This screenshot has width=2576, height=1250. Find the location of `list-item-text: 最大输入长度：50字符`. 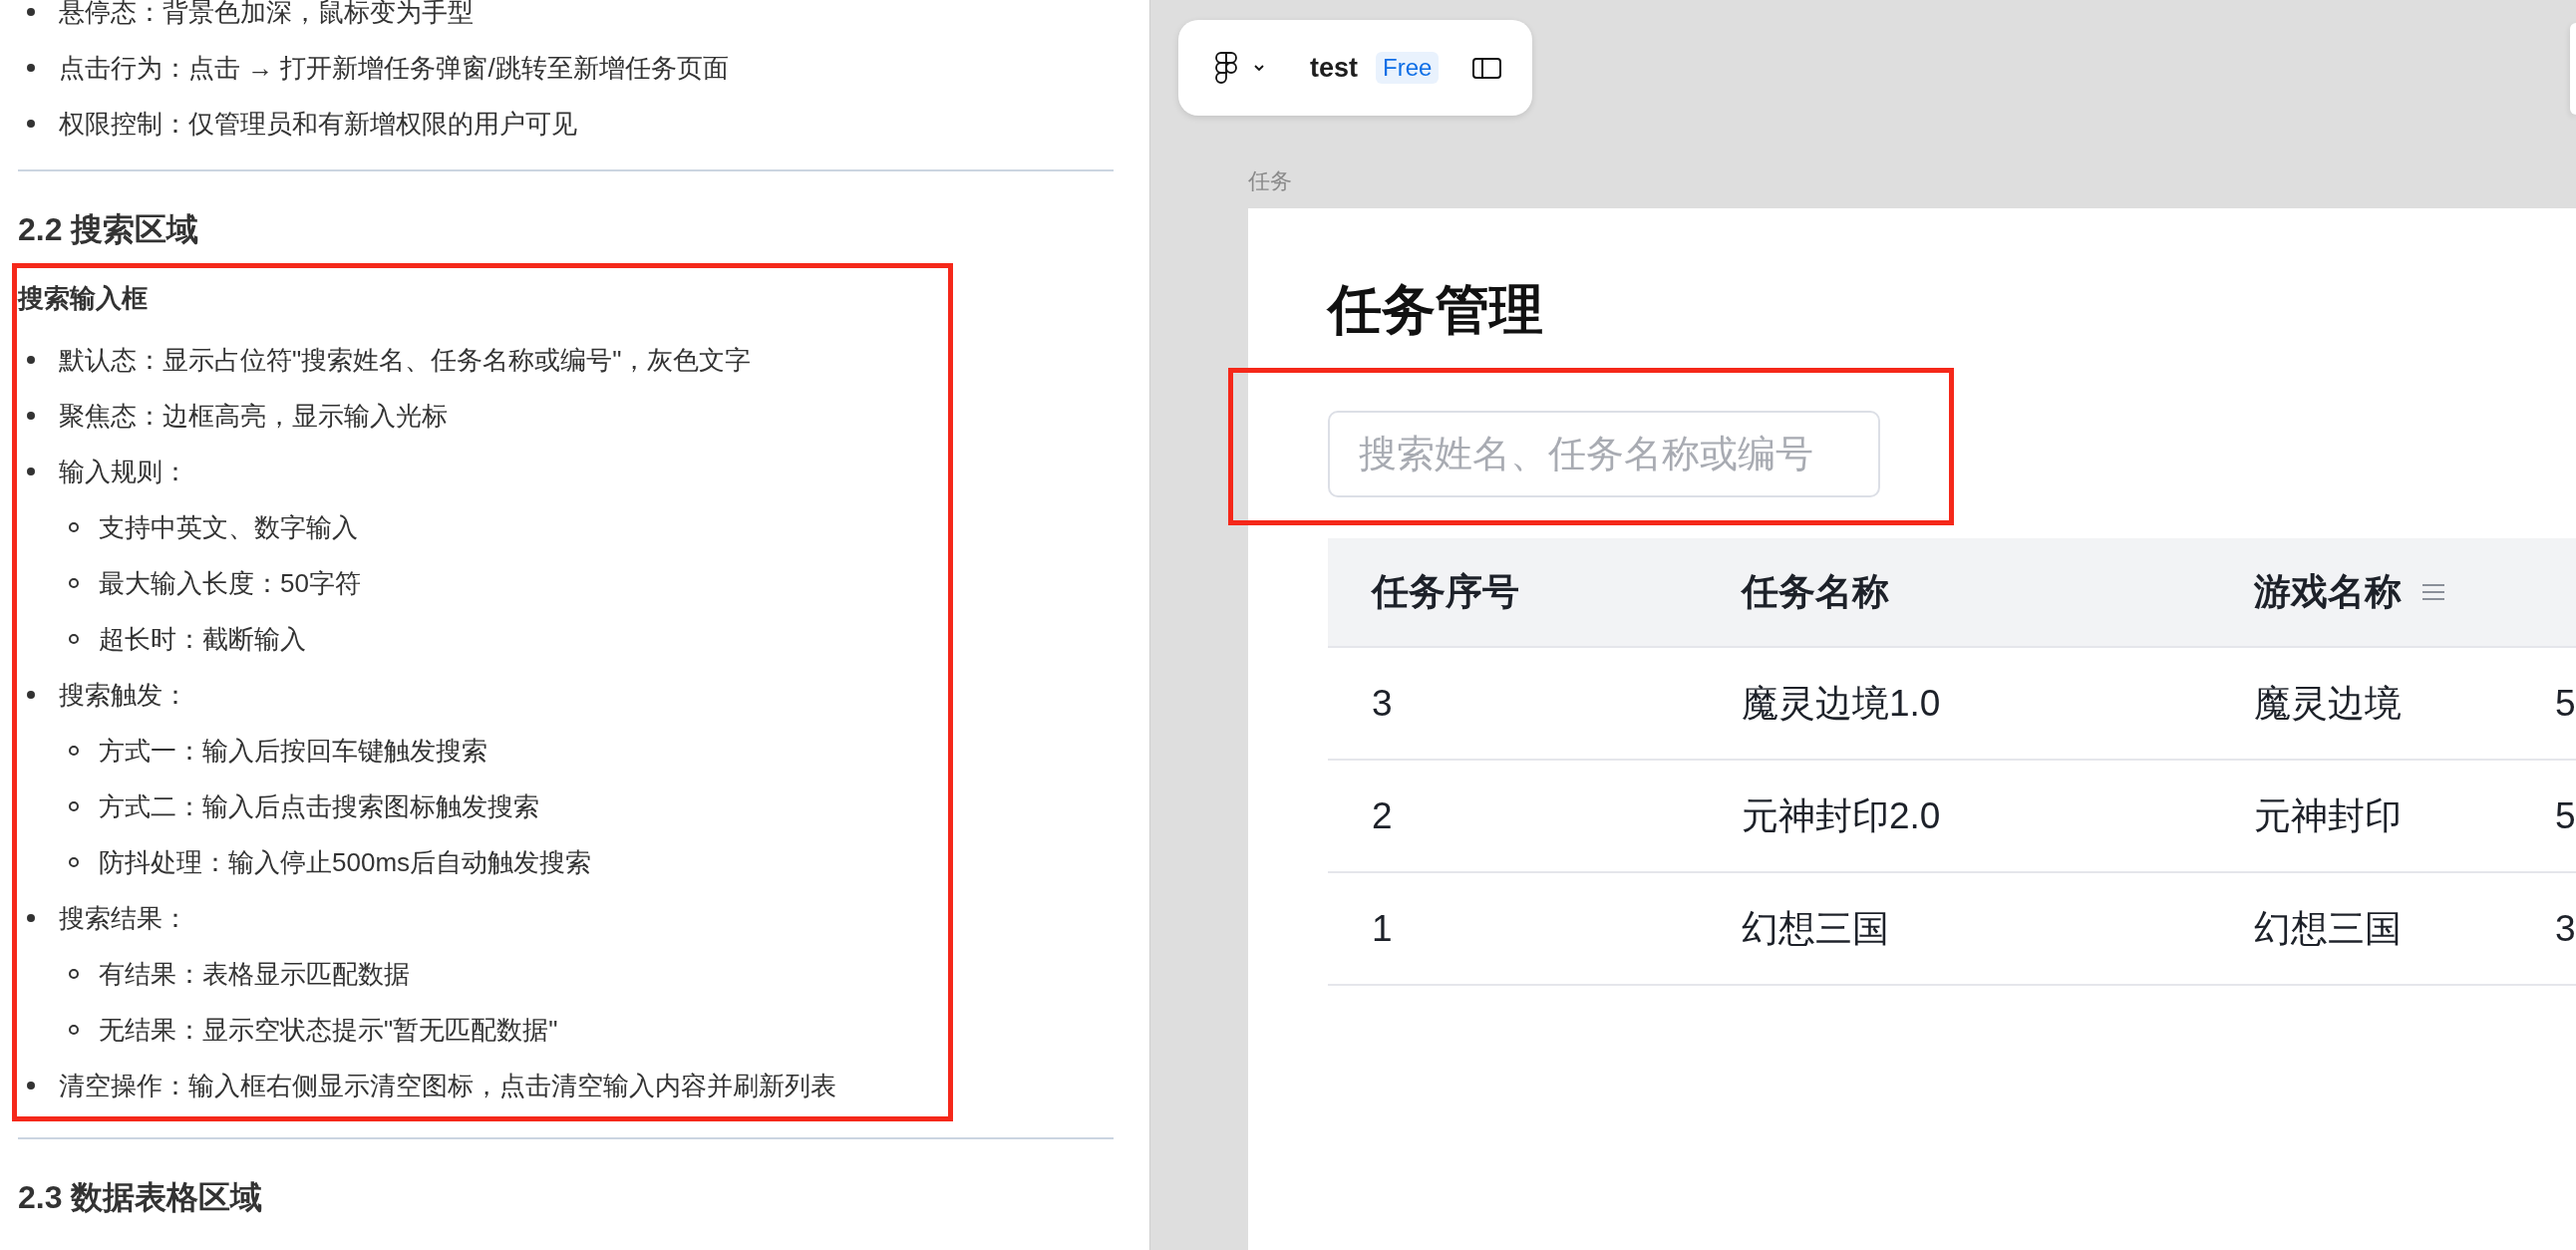

list-item-text: 最大输入长度：50字符 is located at coordinates (230, 583).